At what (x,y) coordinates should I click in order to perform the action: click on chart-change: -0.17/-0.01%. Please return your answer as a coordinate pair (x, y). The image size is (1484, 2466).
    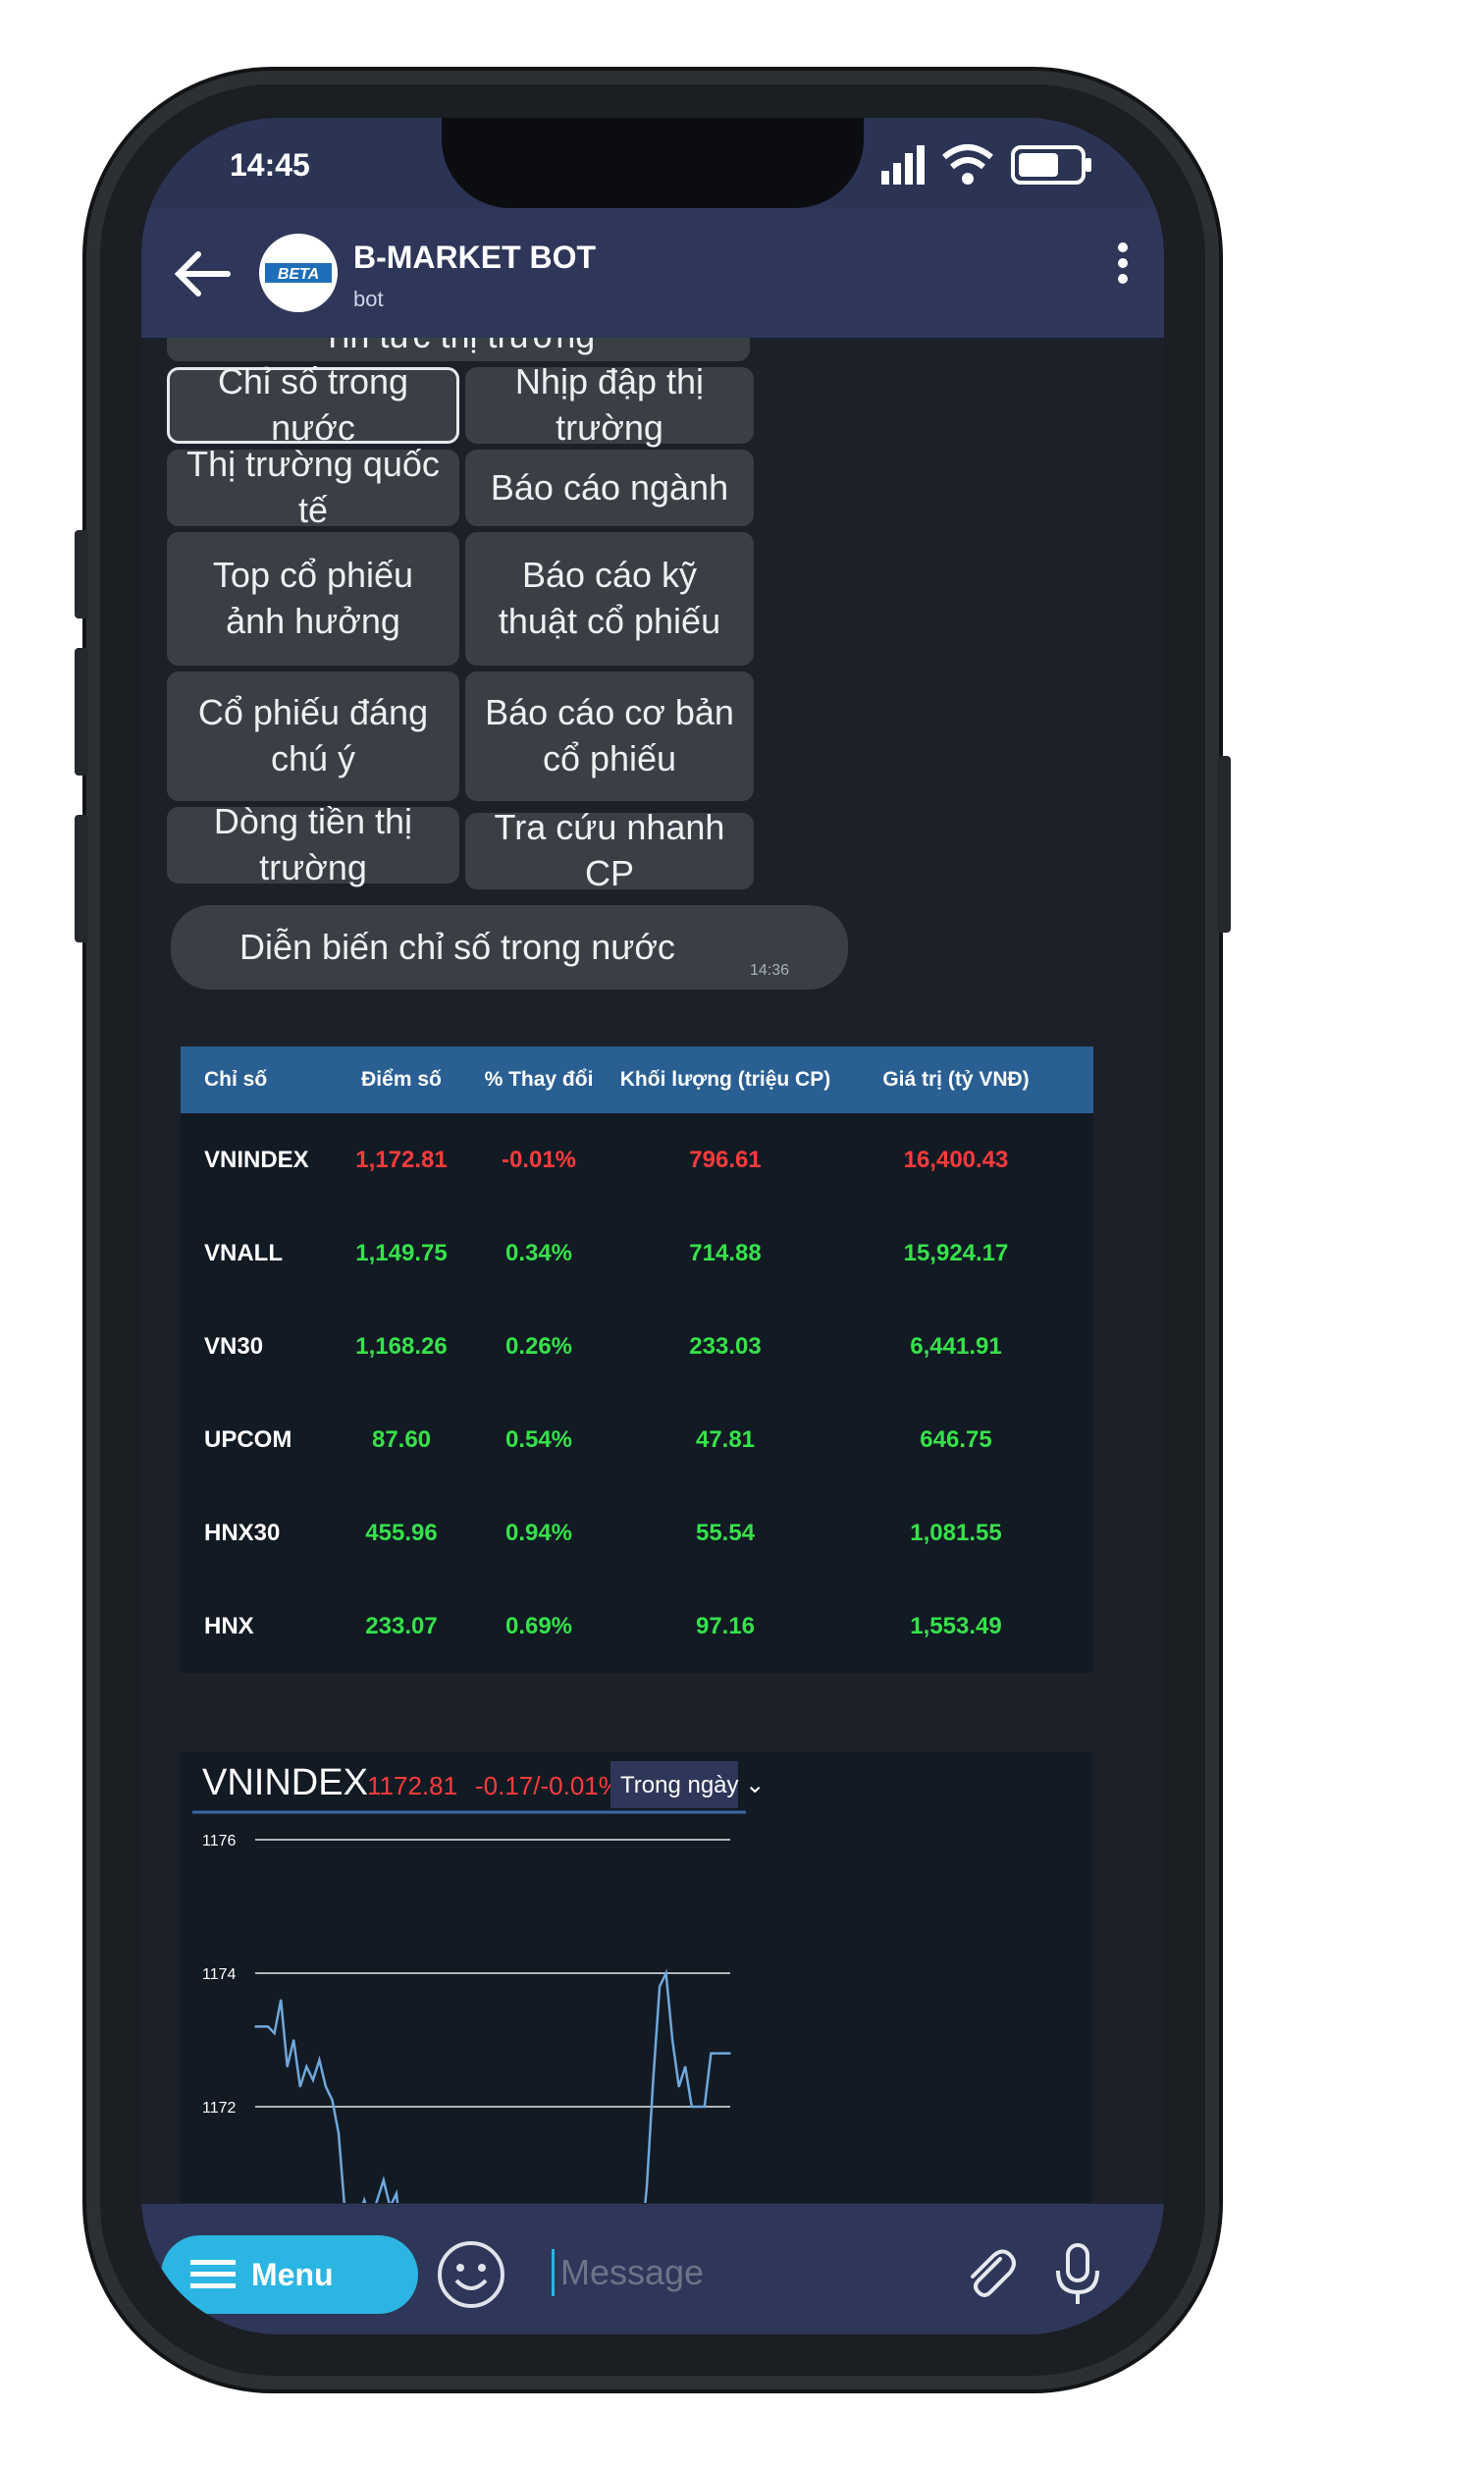
    Looking at the image, I should click on (548, 1785).